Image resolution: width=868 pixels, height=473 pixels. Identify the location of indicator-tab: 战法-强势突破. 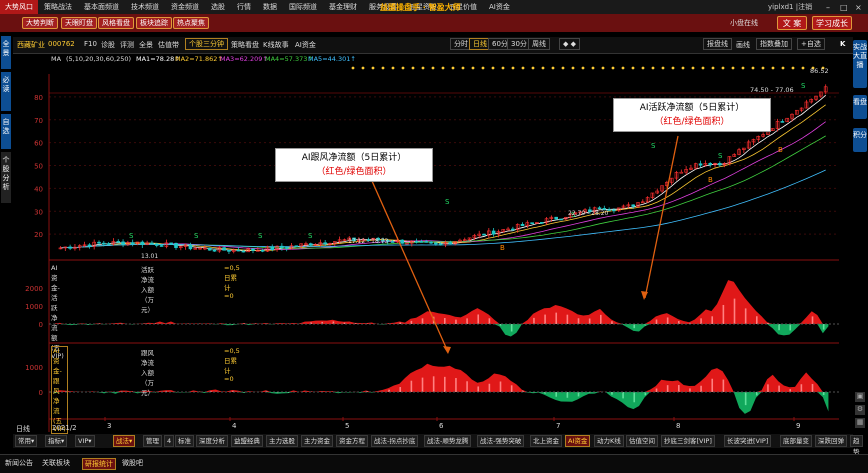
(501, 441).